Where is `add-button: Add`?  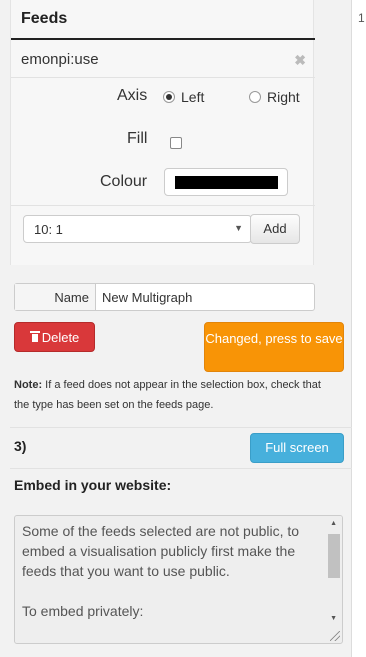
add-button: Add is located at coordinates (275, 229).